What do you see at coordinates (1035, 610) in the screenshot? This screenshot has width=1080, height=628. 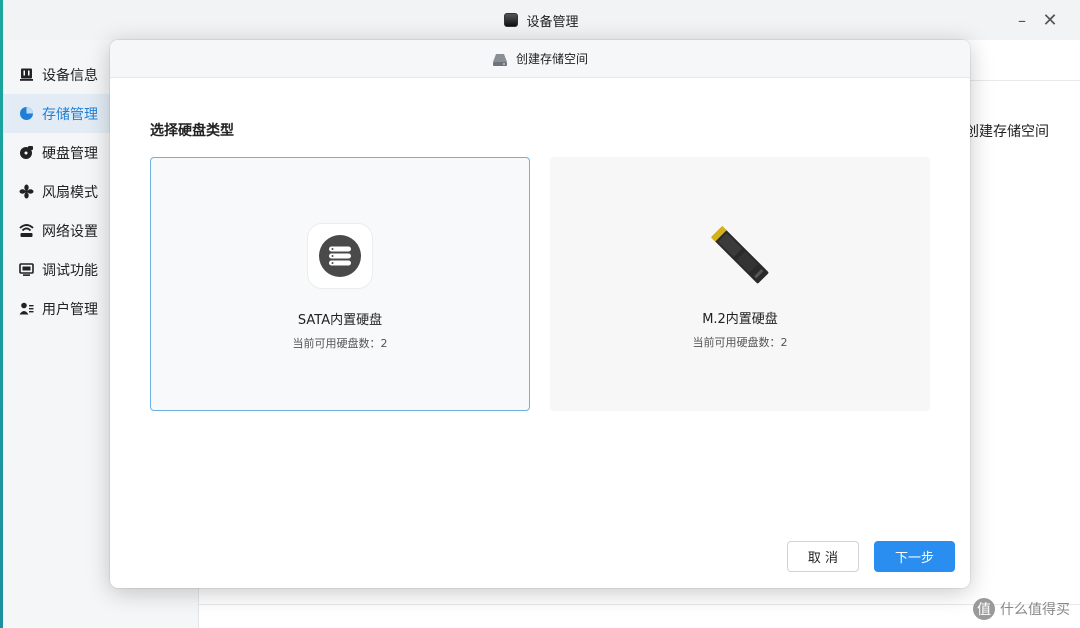 I see `watermark-text: 什么值得买` at bounding box center [1035, 610].